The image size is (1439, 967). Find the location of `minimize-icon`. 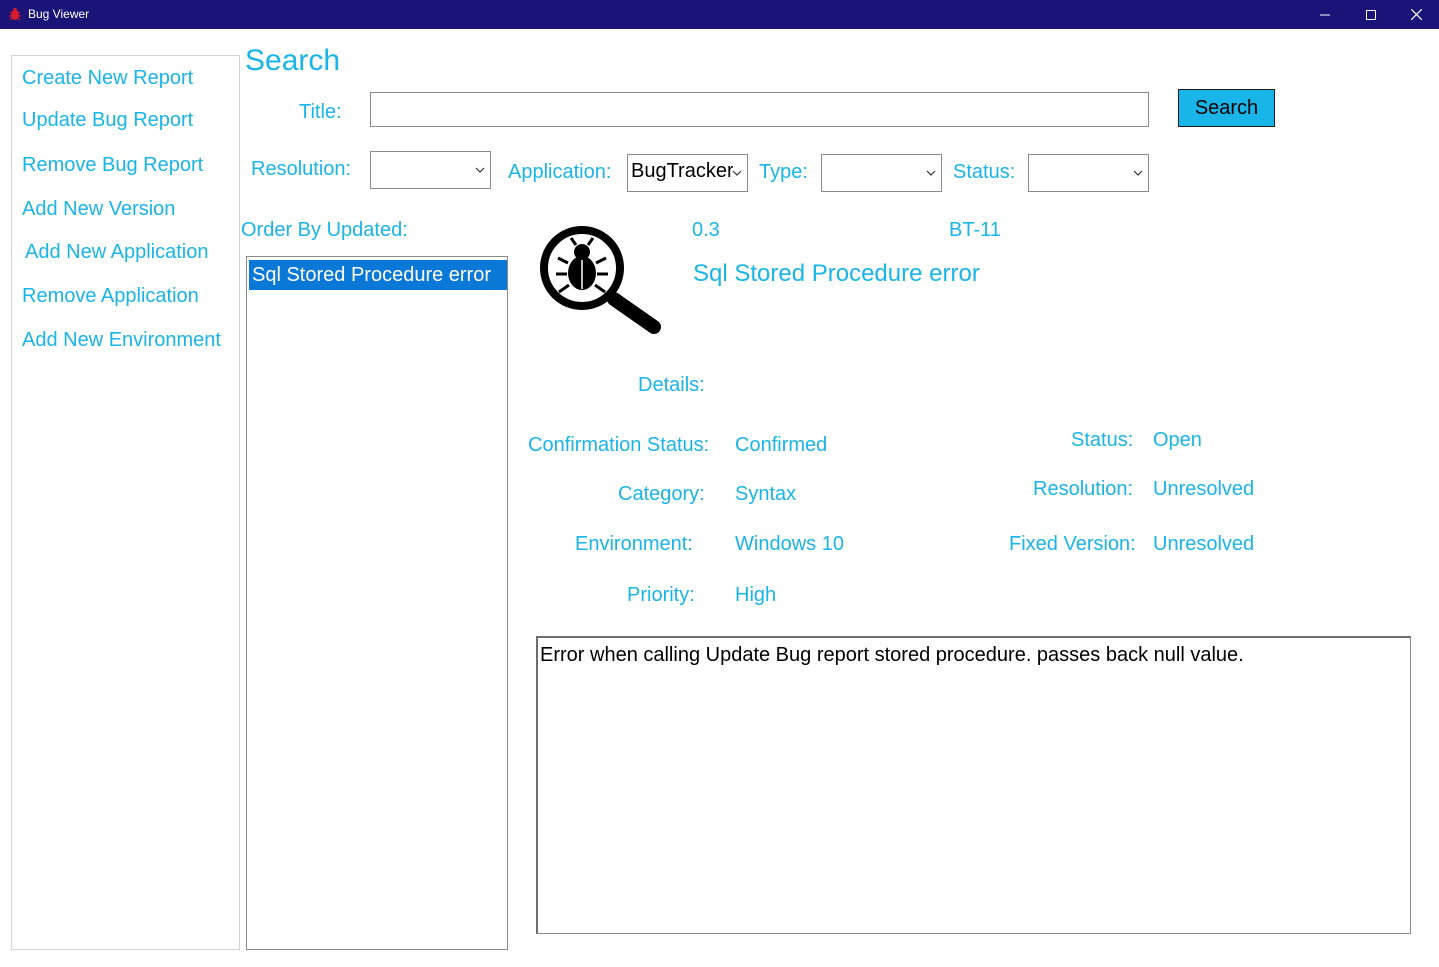

minimize-icon is located at coordinates (1325, 14).